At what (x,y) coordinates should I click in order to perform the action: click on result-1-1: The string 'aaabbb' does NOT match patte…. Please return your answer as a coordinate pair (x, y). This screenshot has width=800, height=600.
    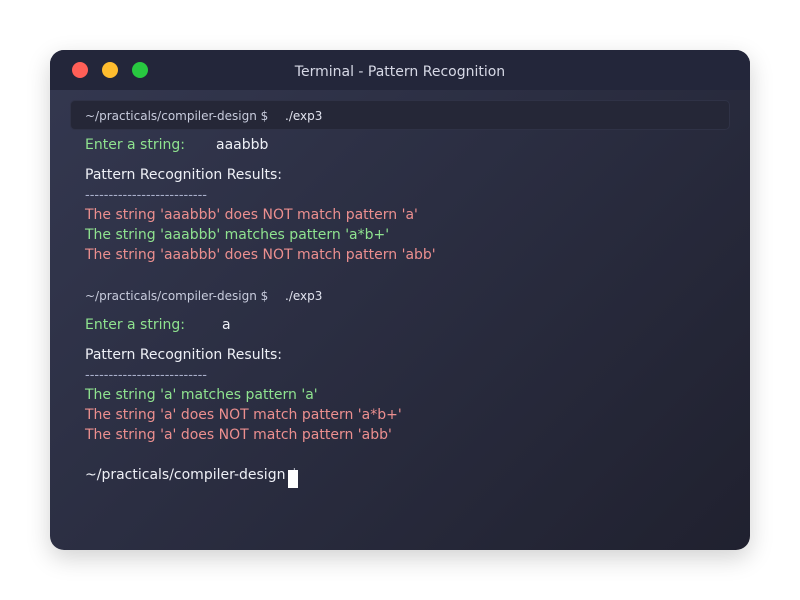
    Looking at the image, I should click on (251, 215).